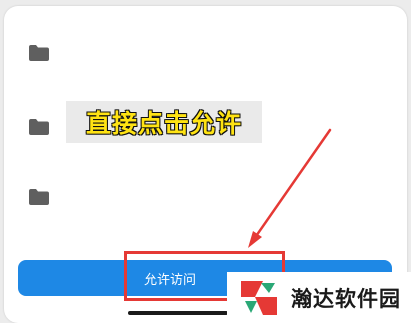 Image resolution: width=411 pixels, height=323 pixels. I want to click on watermark-logo-icon, so click(259, 298).